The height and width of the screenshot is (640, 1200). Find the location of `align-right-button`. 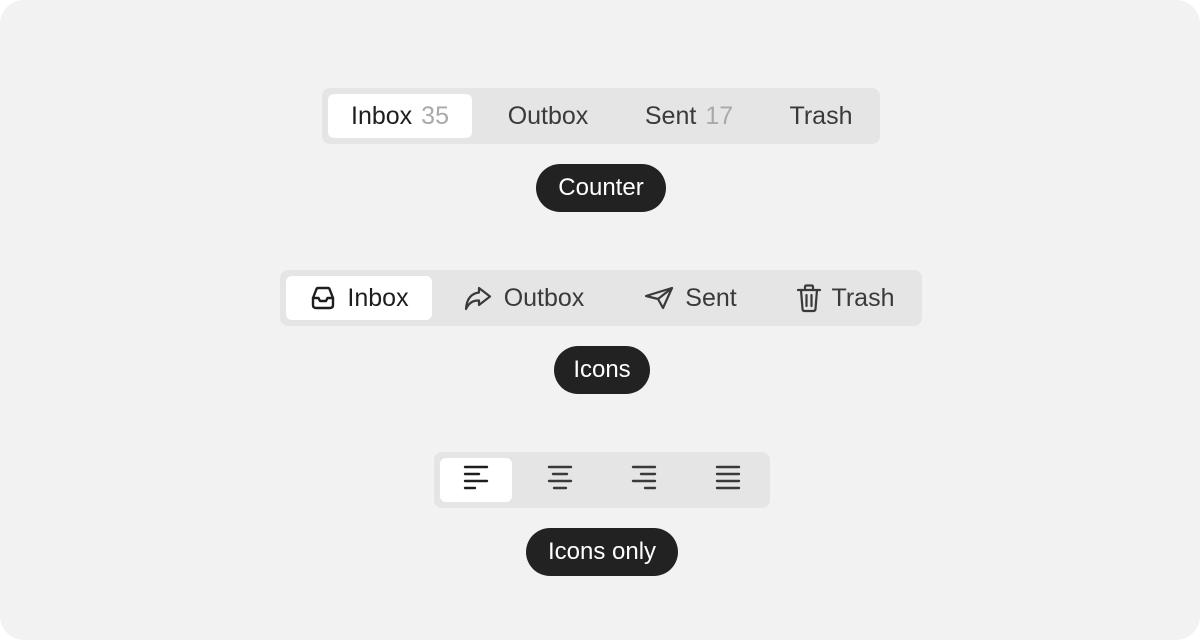

align-right-button is located at coordinates (644, 480).